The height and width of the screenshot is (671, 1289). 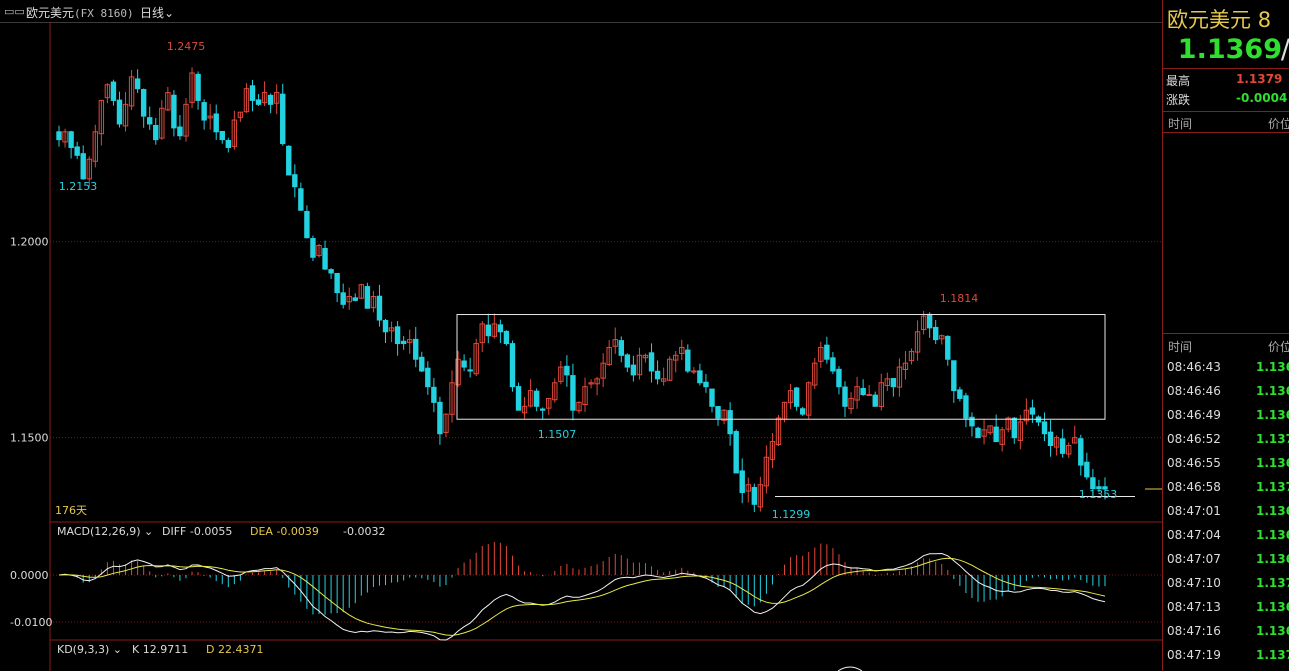 What do you see at coordinates (1228, 420) in the screenshot?
I see `tick-row: 08:46:49 1.1367` at bounding box center [1228, 420].